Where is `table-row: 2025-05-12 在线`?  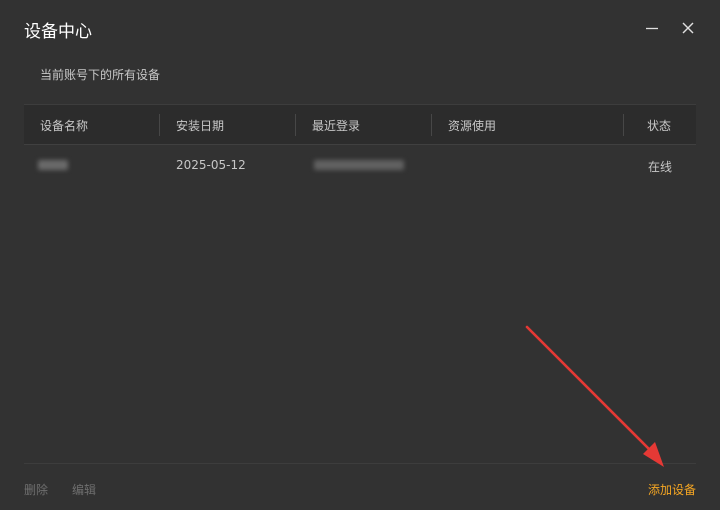
table-row: 2025-05-12 在线 is located at coordinates (360, 166).